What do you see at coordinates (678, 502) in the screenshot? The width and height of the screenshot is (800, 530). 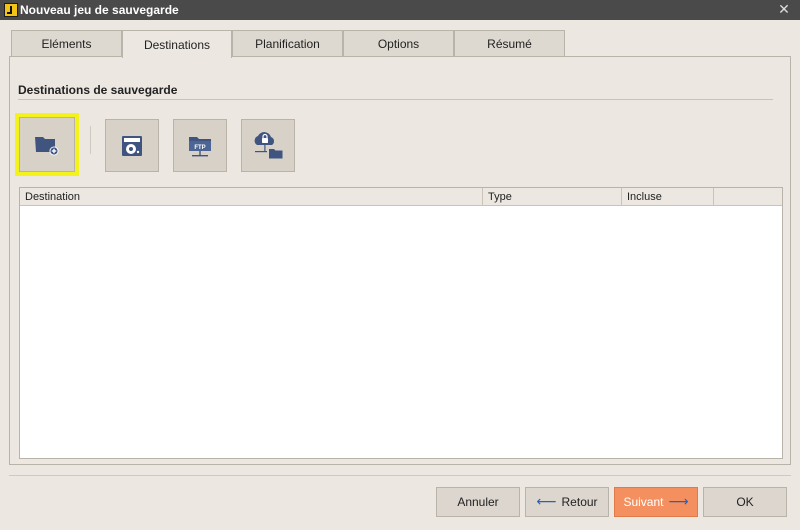 I see `arrow-right-icon: ⟶` at bounding box center [678, 502].